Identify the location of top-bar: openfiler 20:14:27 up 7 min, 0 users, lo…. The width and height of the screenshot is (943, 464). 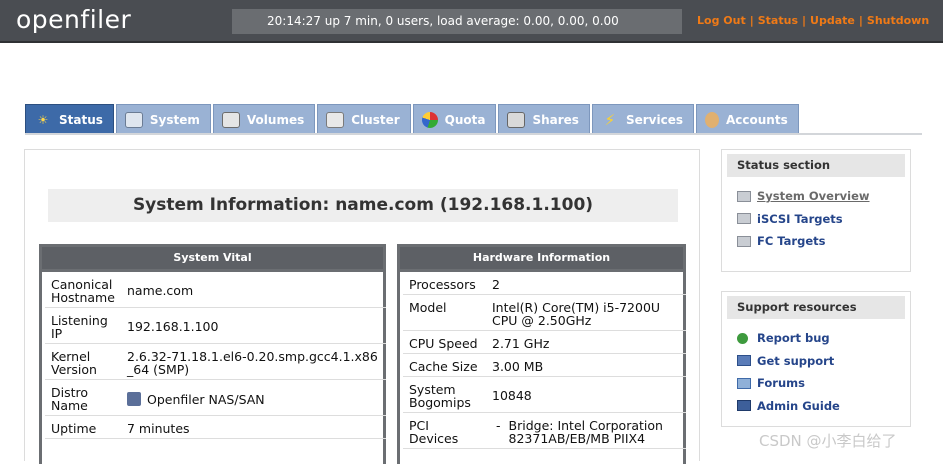
(471, 21).